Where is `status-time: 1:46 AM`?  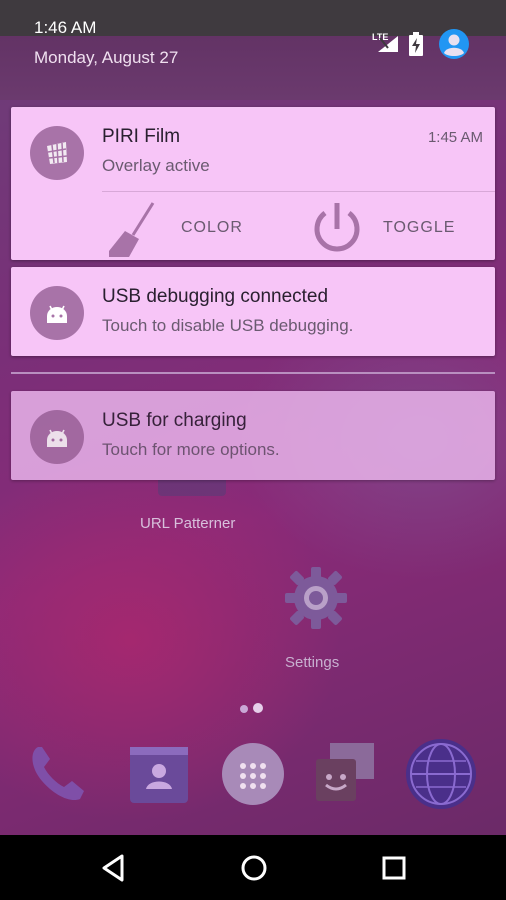
status-time: 1:46 AM is located at coordinates (65, 27).